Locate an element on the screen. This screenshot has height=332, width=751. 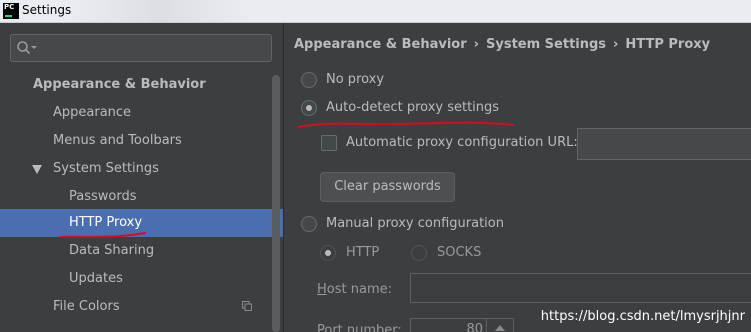
manual-proxy-label: Manual proxy configuration is located at coordinates (415, 223).